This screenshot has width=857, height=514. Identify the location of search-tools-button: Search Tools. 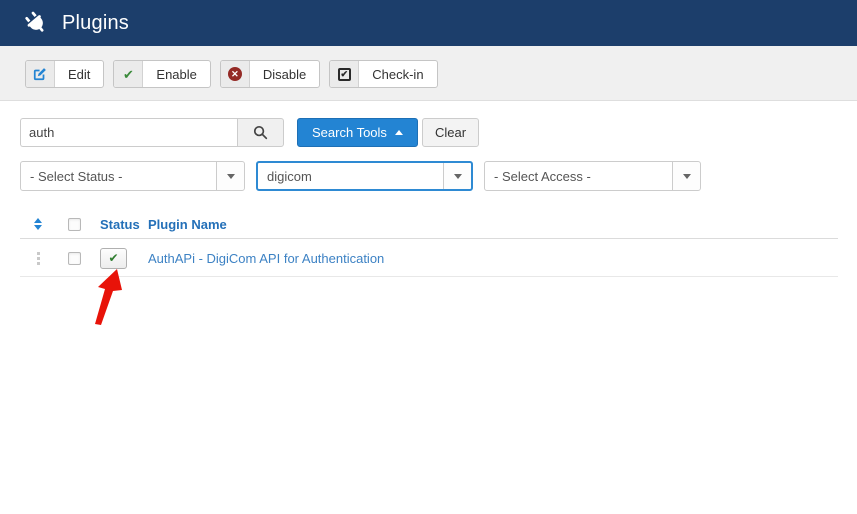
(357, 132).